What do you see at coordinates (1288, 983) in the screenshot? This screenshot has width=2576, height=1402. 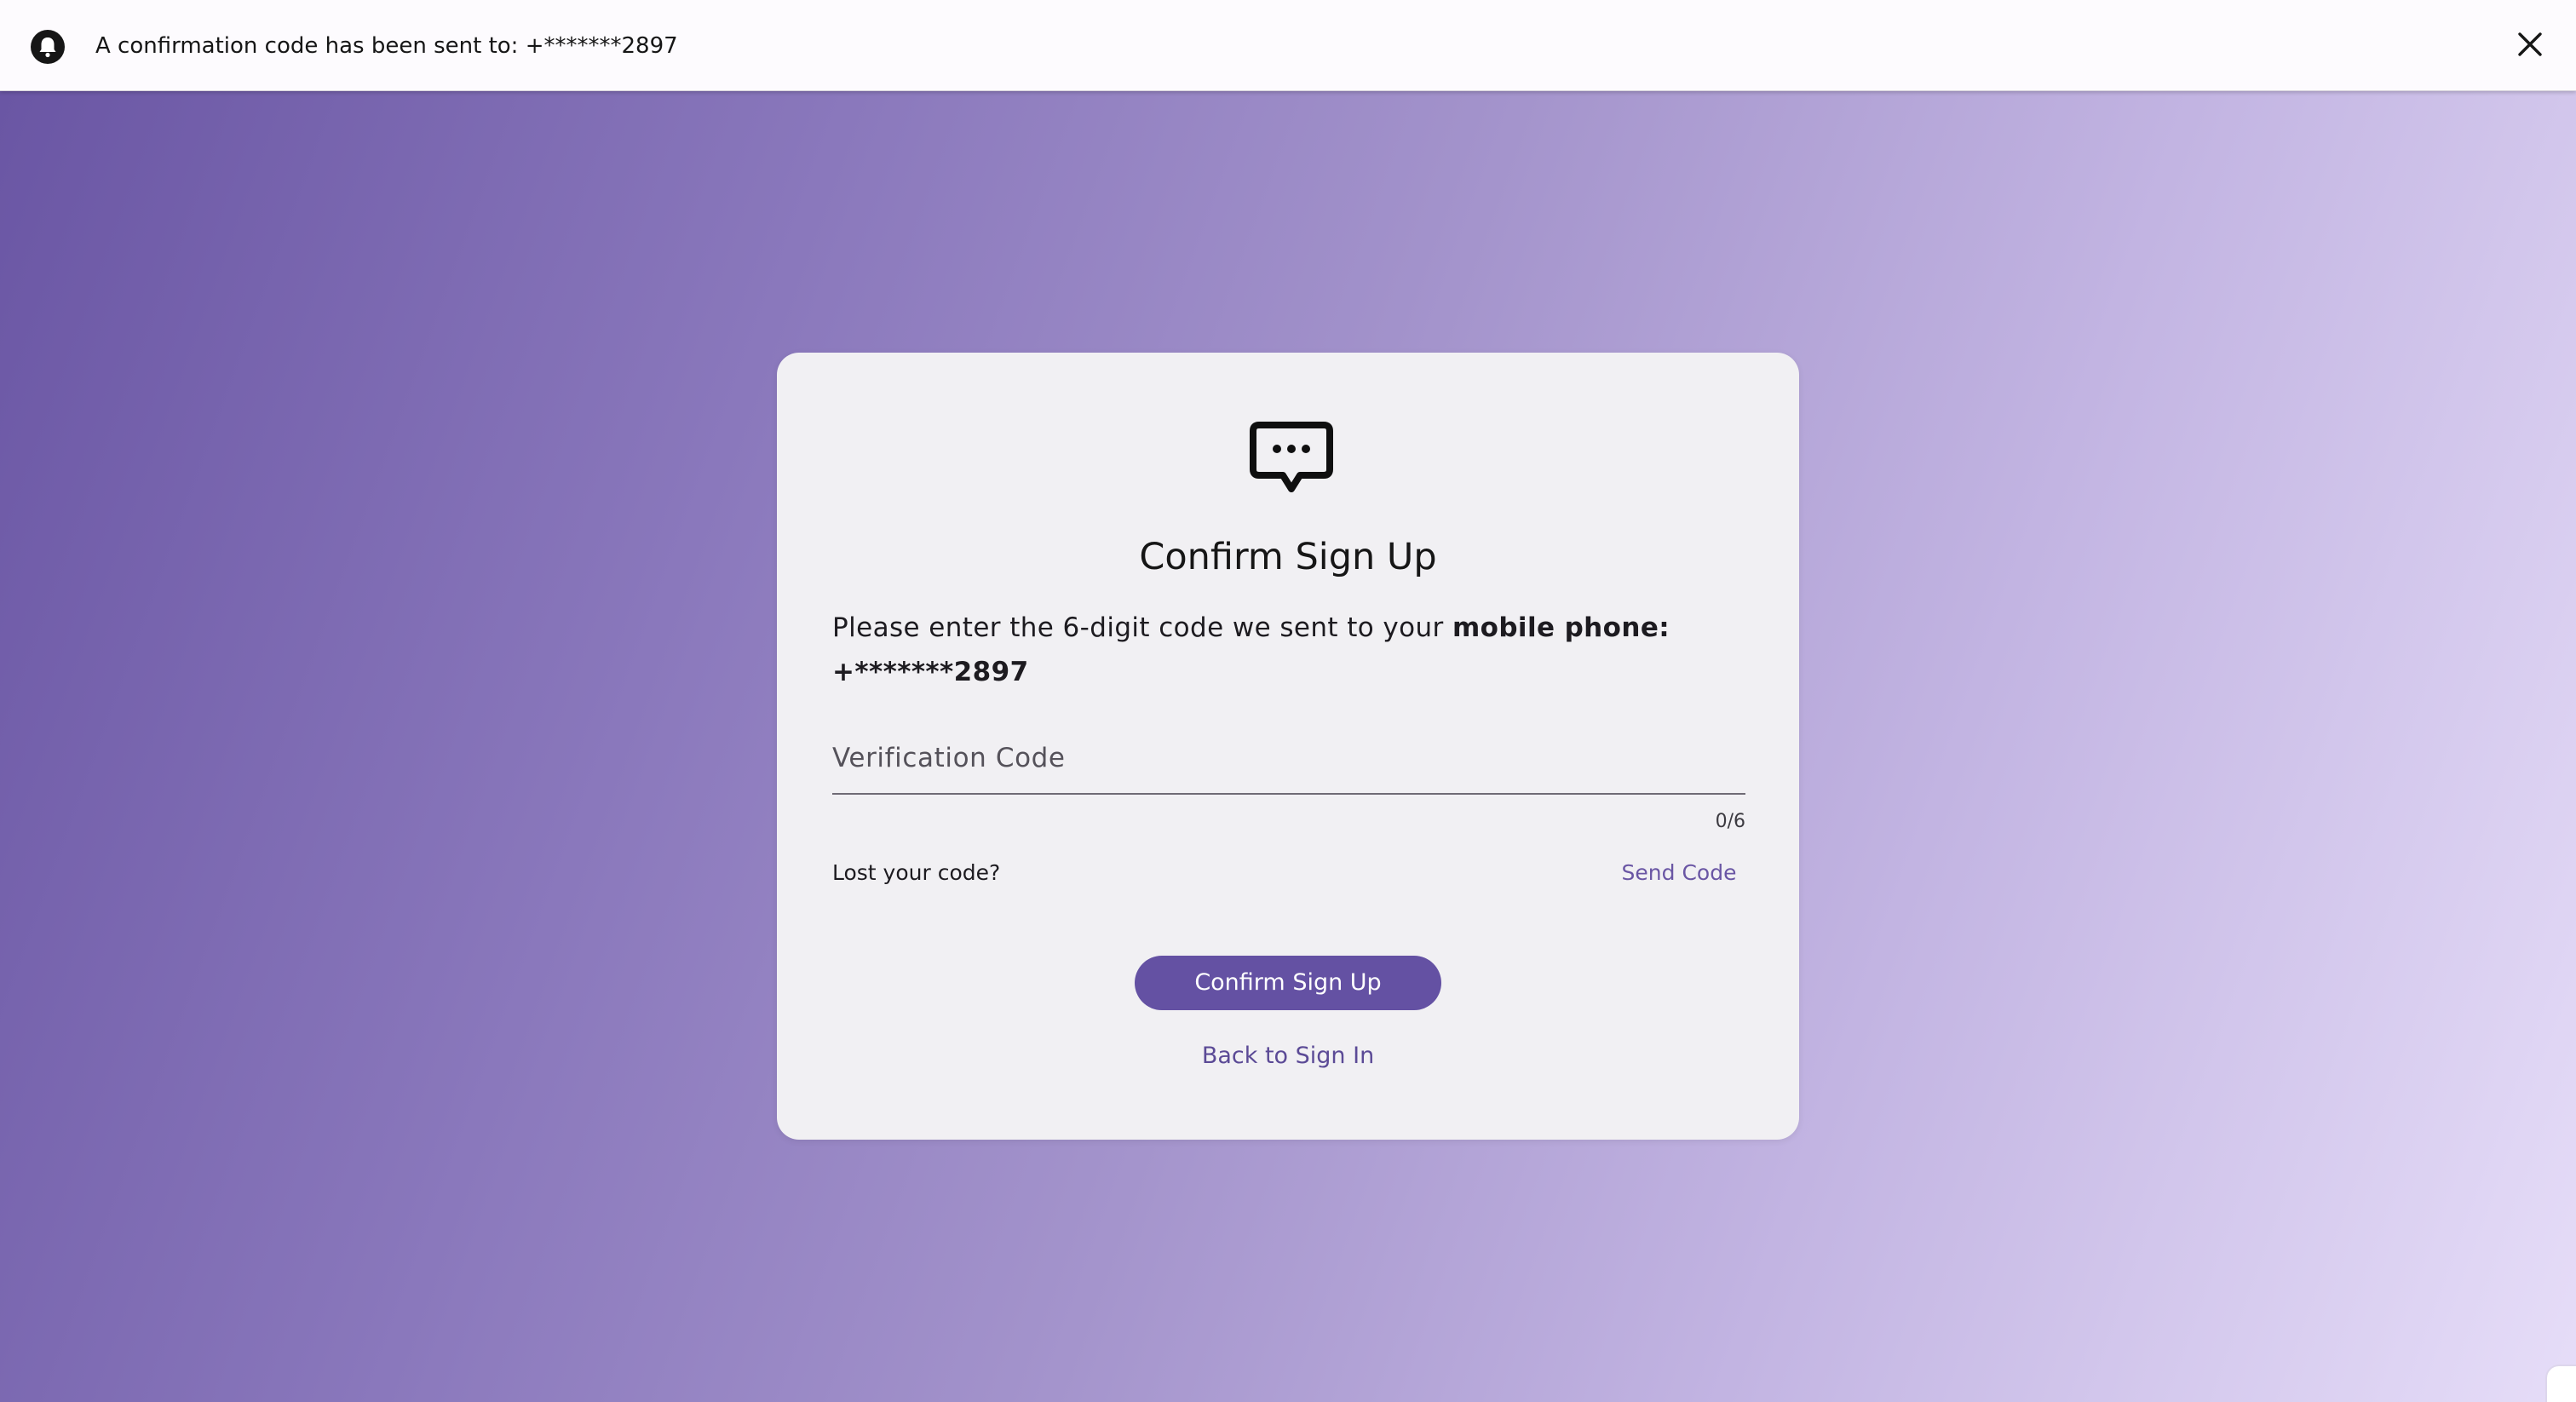 I see `confirm-signup-button: Confirm Sign Up` at bounding box center [1288, 983].